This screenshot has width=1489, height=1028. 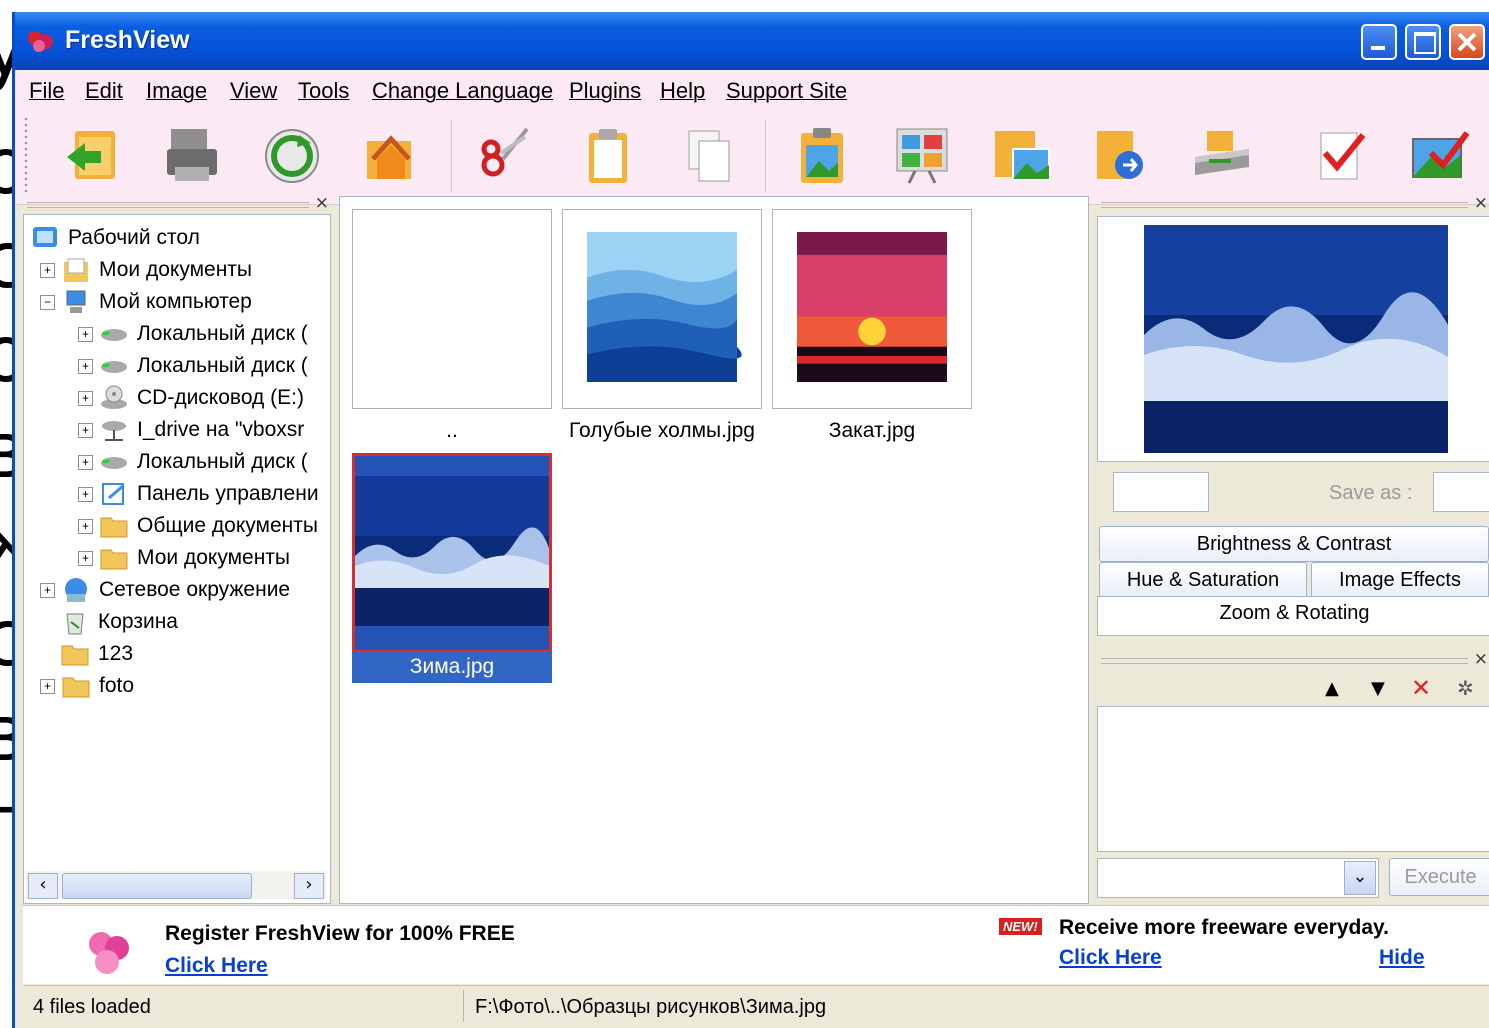 What do you see at coordinates (192, 156) in the screenshot?
I see `print-button` at bounding box center [192, 156].